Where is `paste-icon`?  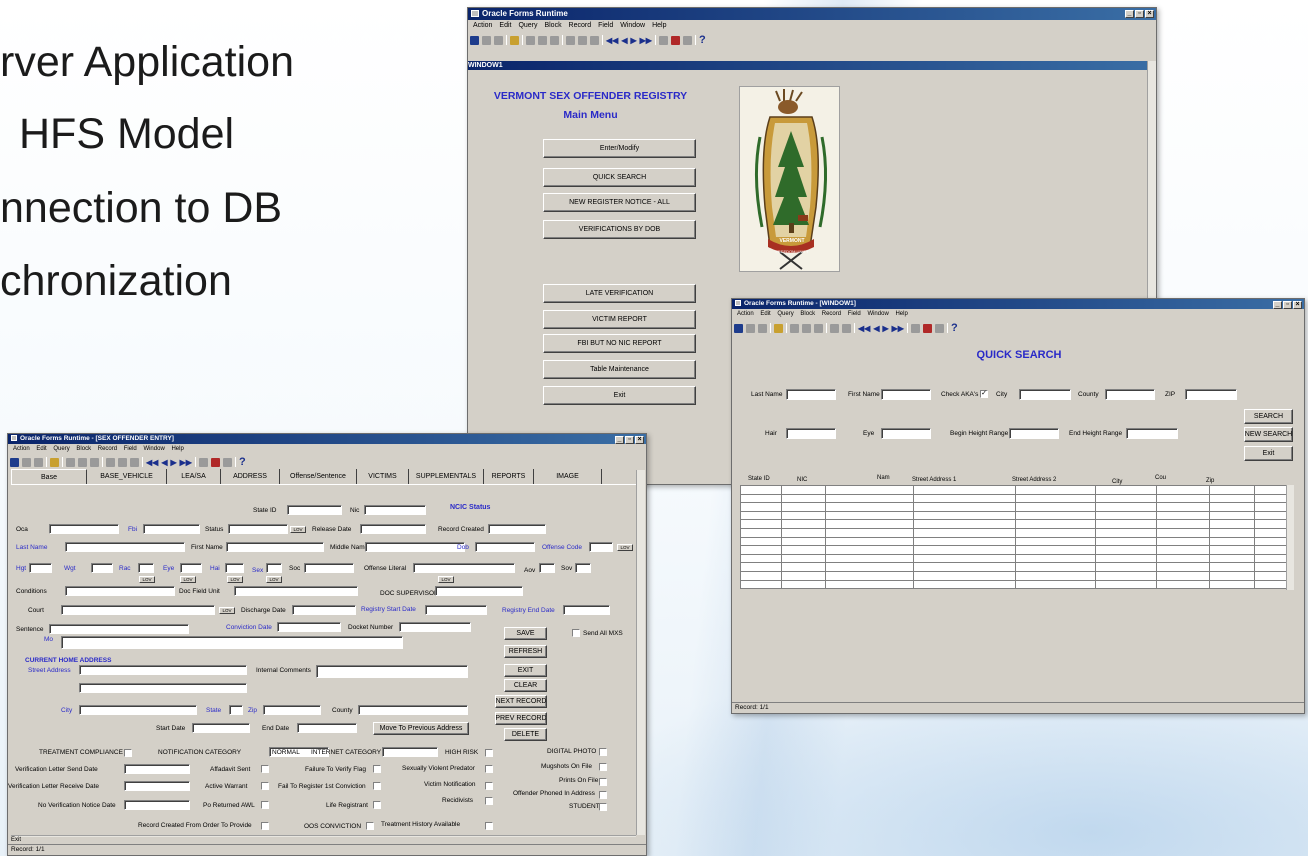
paste-icon is located at coordinates (554, 40).